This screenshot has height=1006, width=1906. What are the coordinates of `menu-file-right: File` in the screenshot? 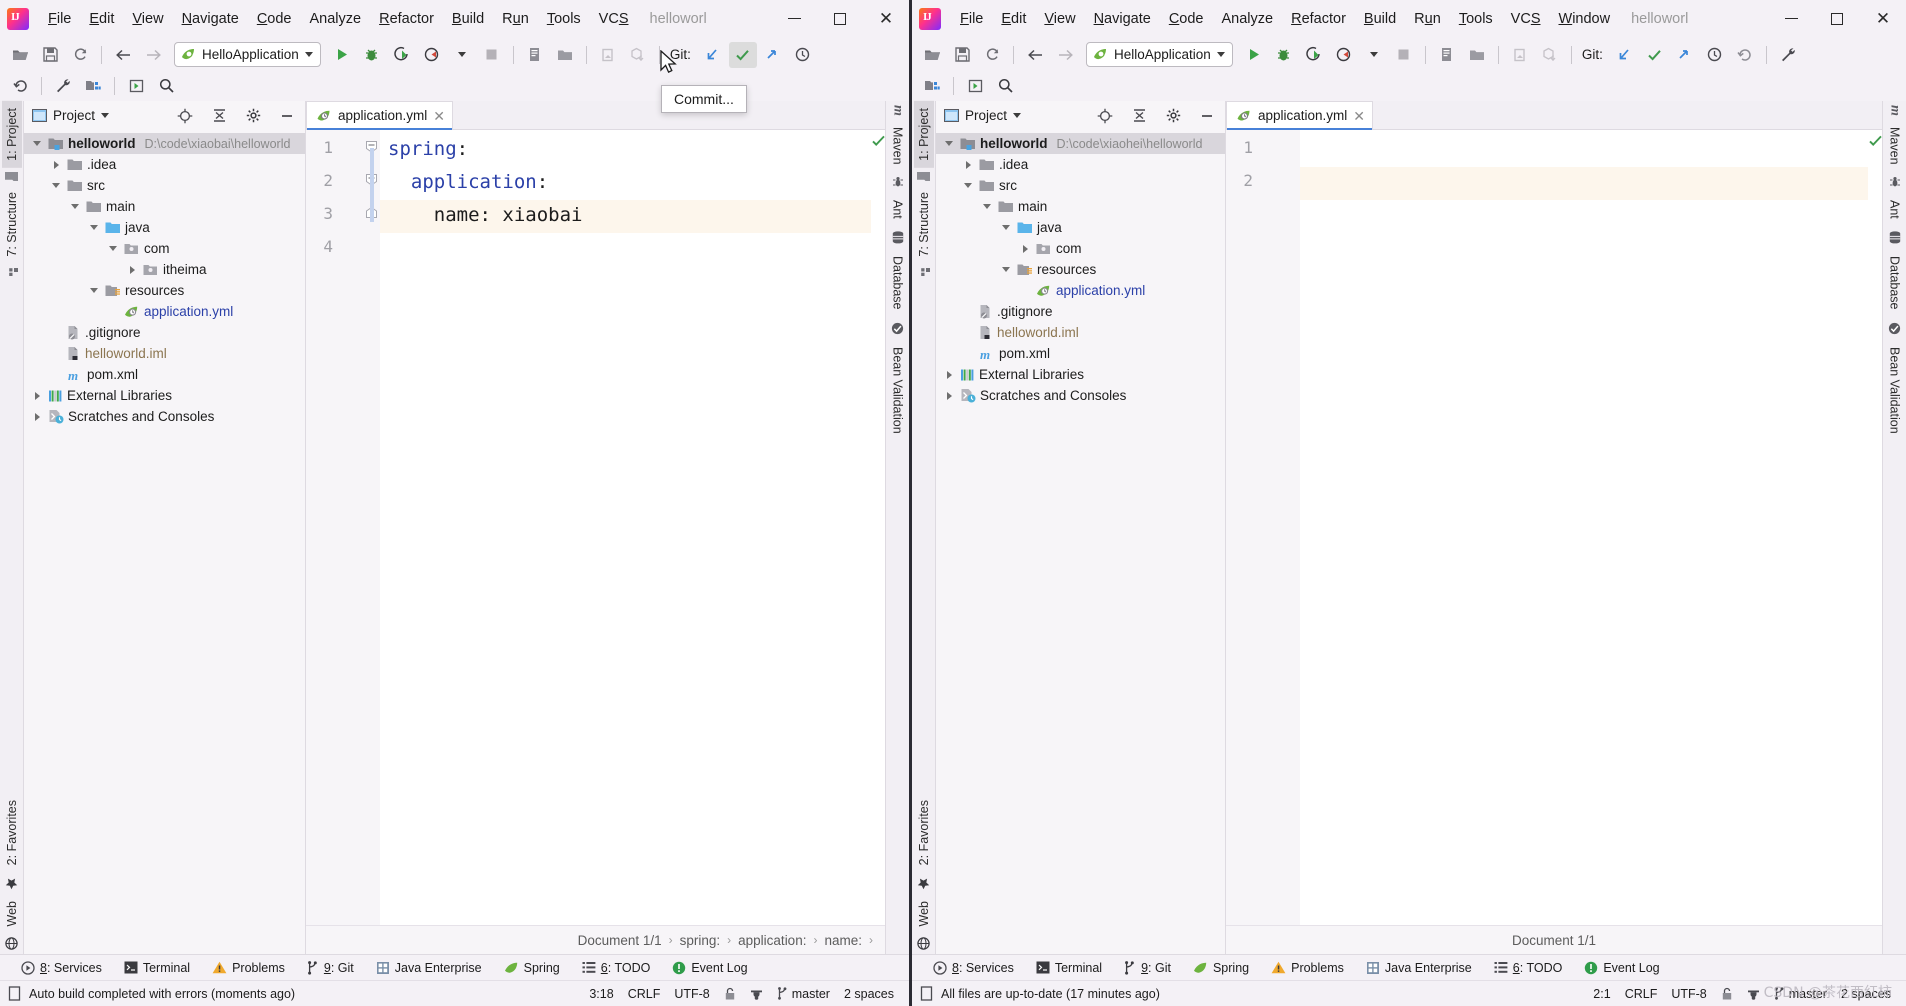 It's located at (971, 19).